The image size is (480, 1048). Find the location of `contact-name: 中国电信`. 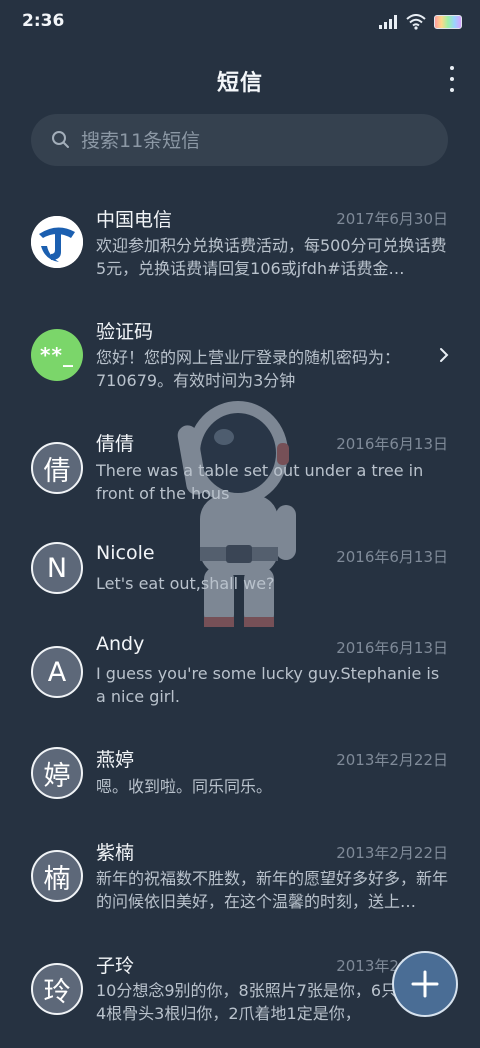

contact-name: 中国电信 is located at coordinates (134, 220).